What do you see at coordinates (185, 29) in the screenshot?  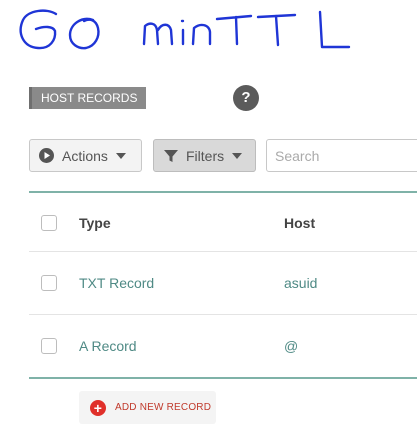 I see `handwritten-annotation` at bounding box center [185, 29].